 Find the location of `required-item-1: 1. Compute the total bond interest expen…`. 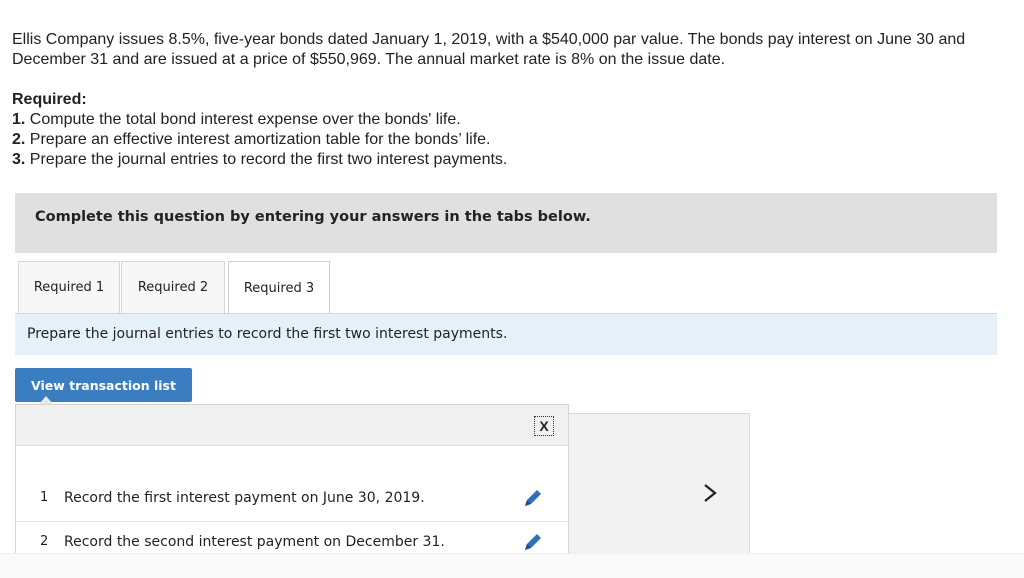

required-item-1: 1. Compute the total bond interest expen… is located at coordinates (259, 120).